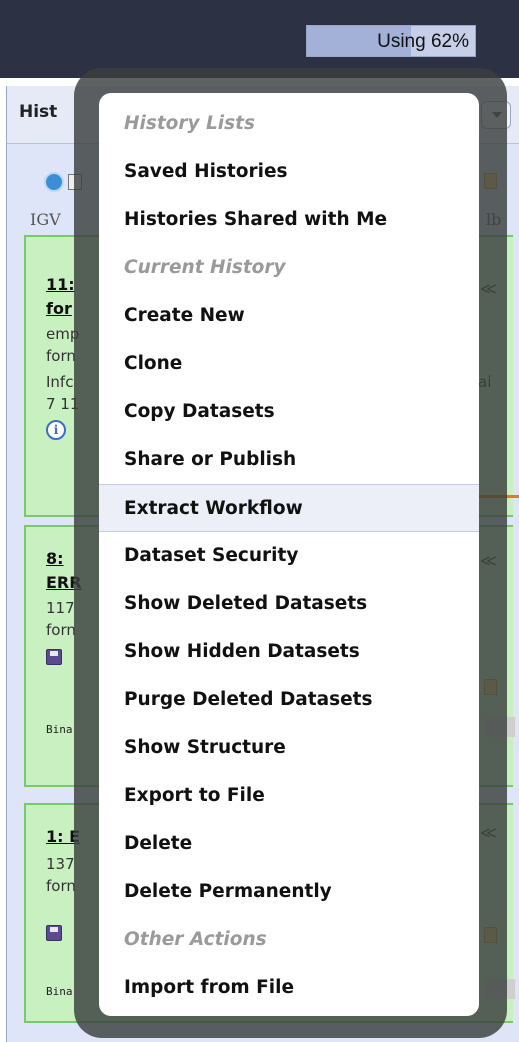 The height and width of the screenshot is (1042, 519). I want to click on menu-item-saved-histories: Saved Histories, so click(289, 172).